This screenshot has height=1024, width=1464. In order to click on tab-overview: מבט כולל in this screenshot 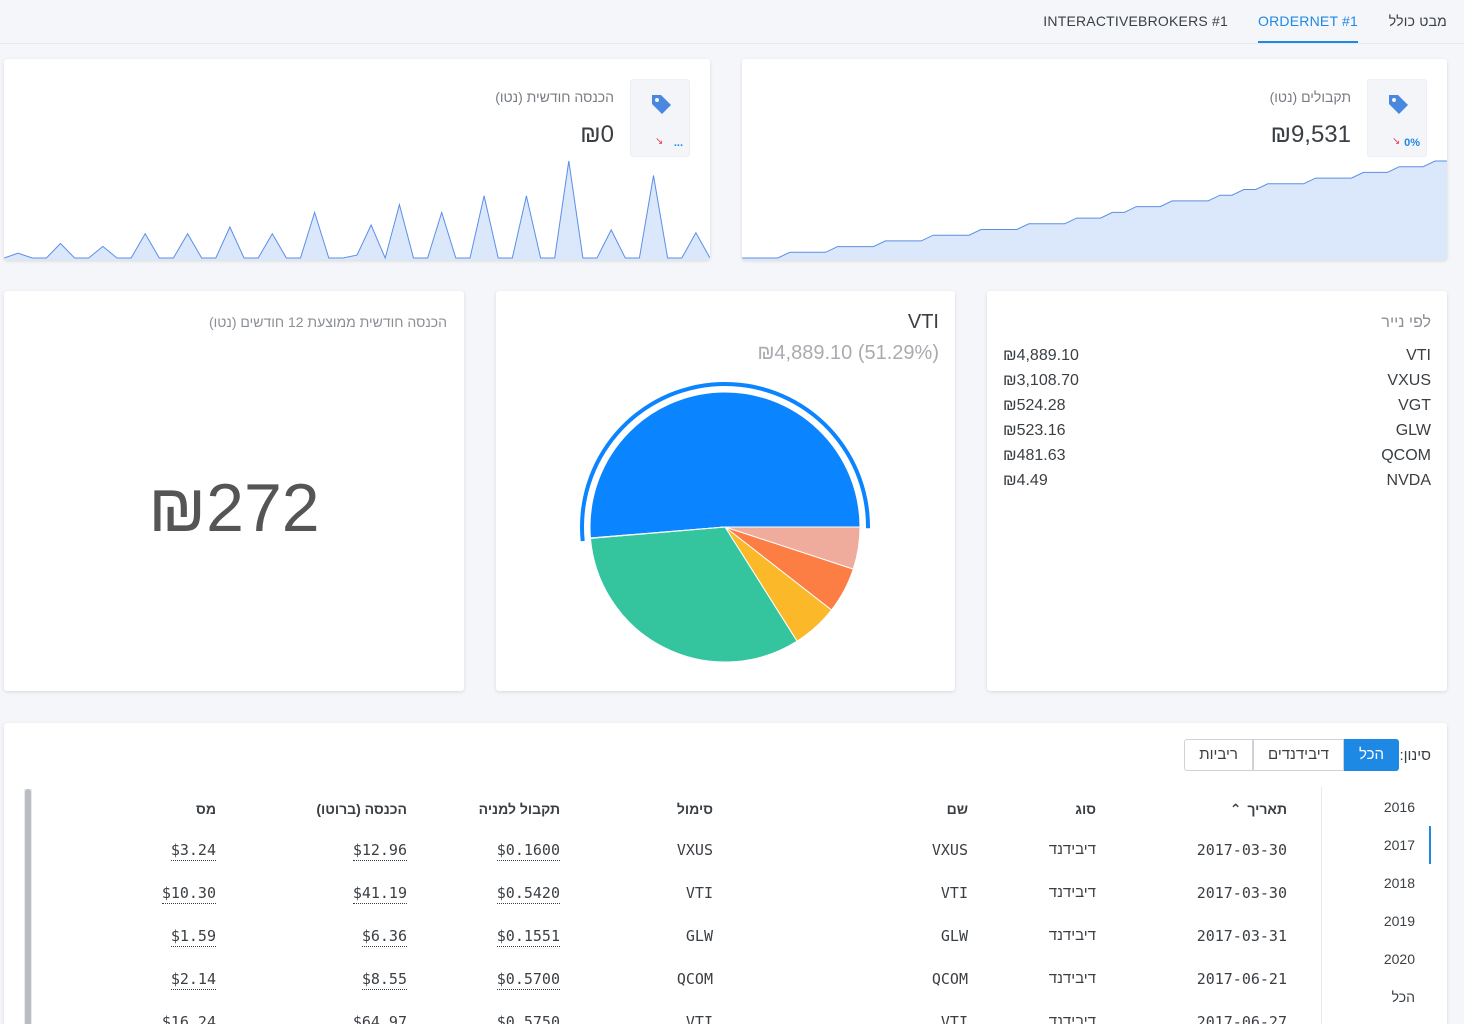, I will do `click(1418, 27)`.